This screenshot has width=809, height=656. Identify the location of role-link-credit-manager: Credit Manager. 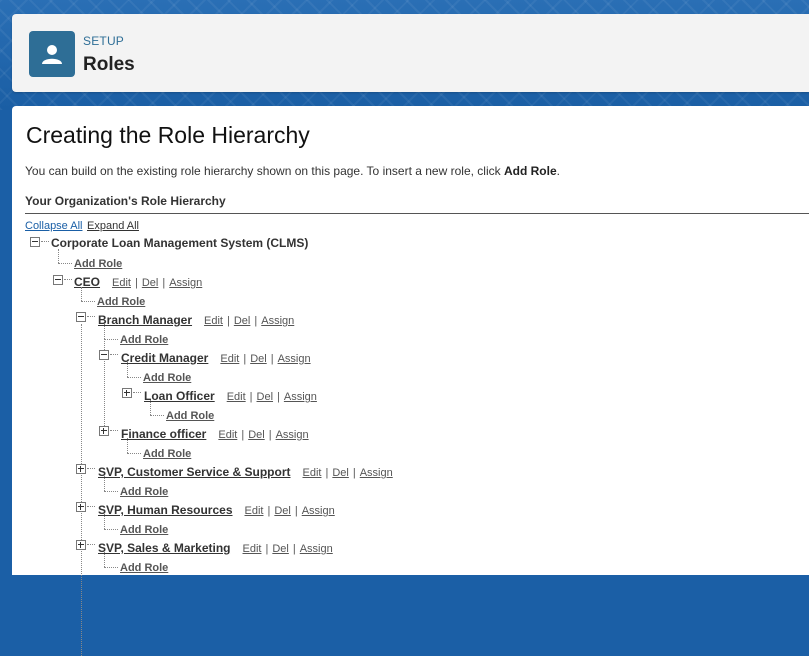
(164, 358).